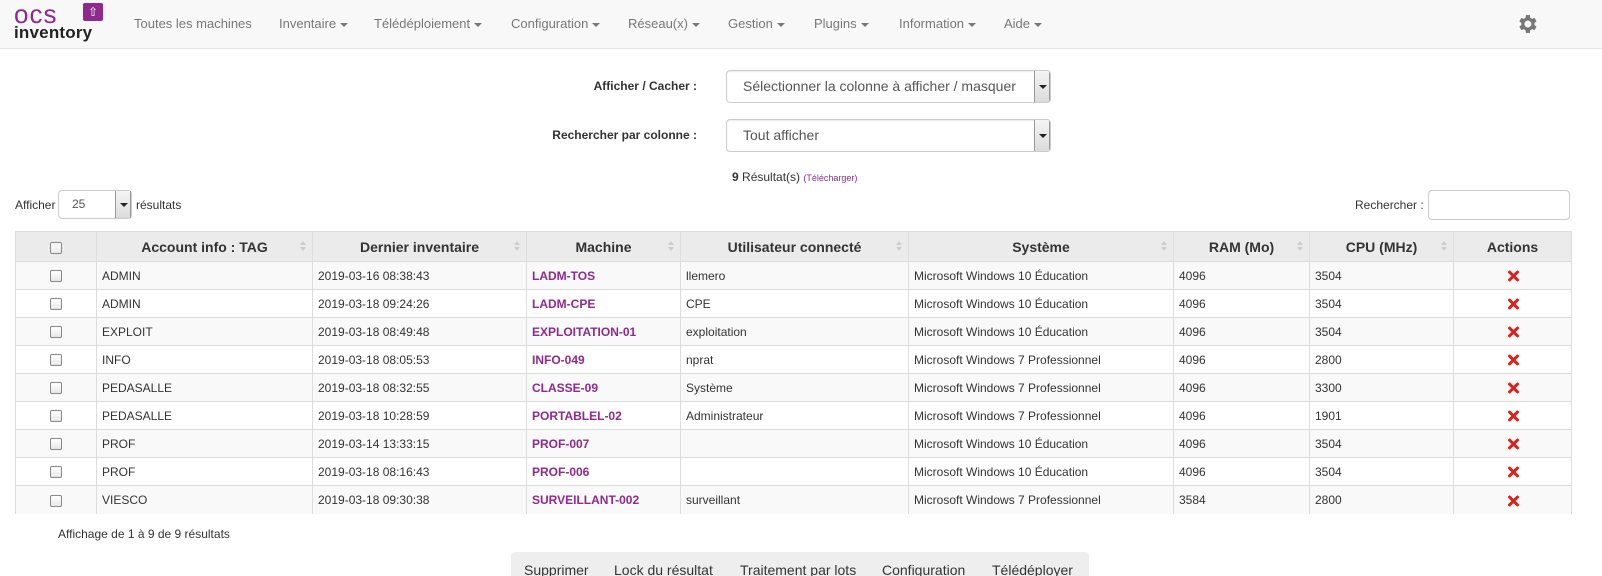 This screenshot has width=1602, height=576. I want to click on configuration-button: Configuration, so click(923, 569).